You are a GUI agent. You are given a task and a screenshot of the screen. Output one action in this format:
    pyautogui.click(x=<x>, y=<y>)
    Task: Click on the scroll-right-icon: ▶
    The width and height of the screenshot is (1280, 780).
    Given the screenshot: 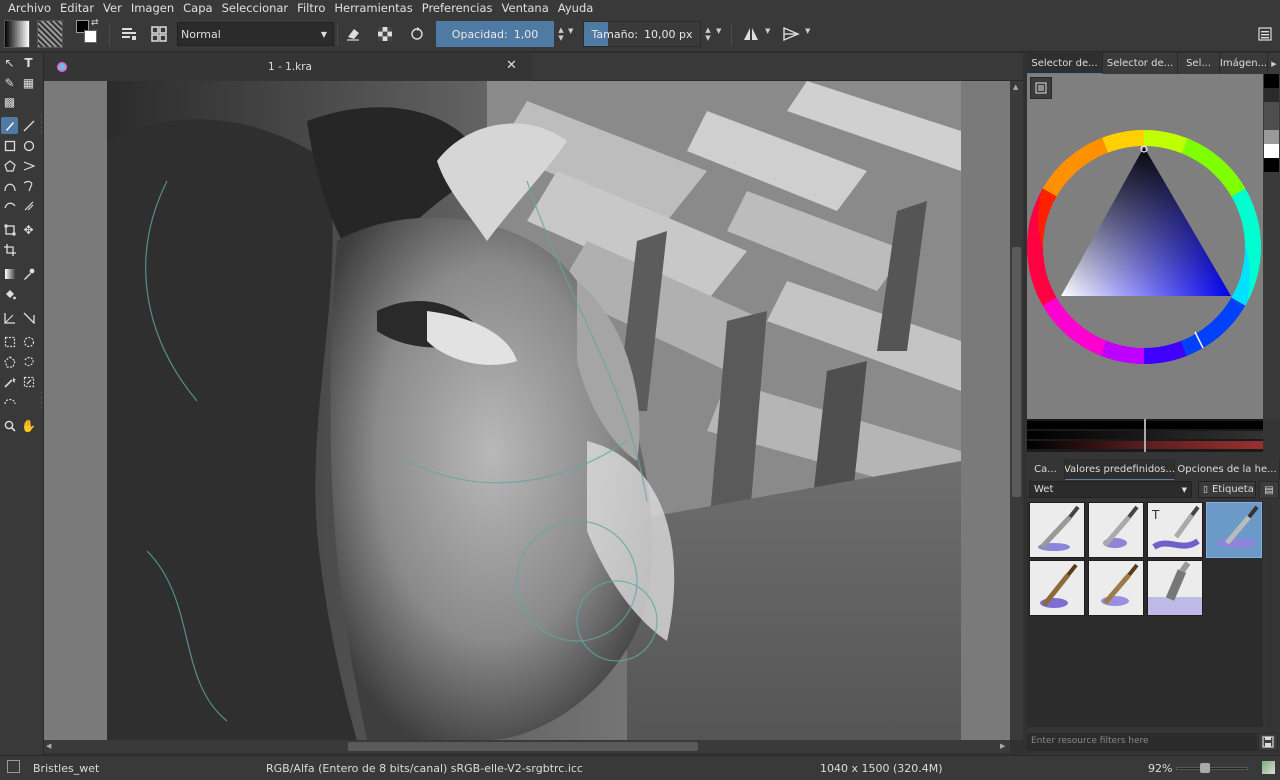 What is the action you would take?
    pyautogui.click(x=1002, y=746)
    